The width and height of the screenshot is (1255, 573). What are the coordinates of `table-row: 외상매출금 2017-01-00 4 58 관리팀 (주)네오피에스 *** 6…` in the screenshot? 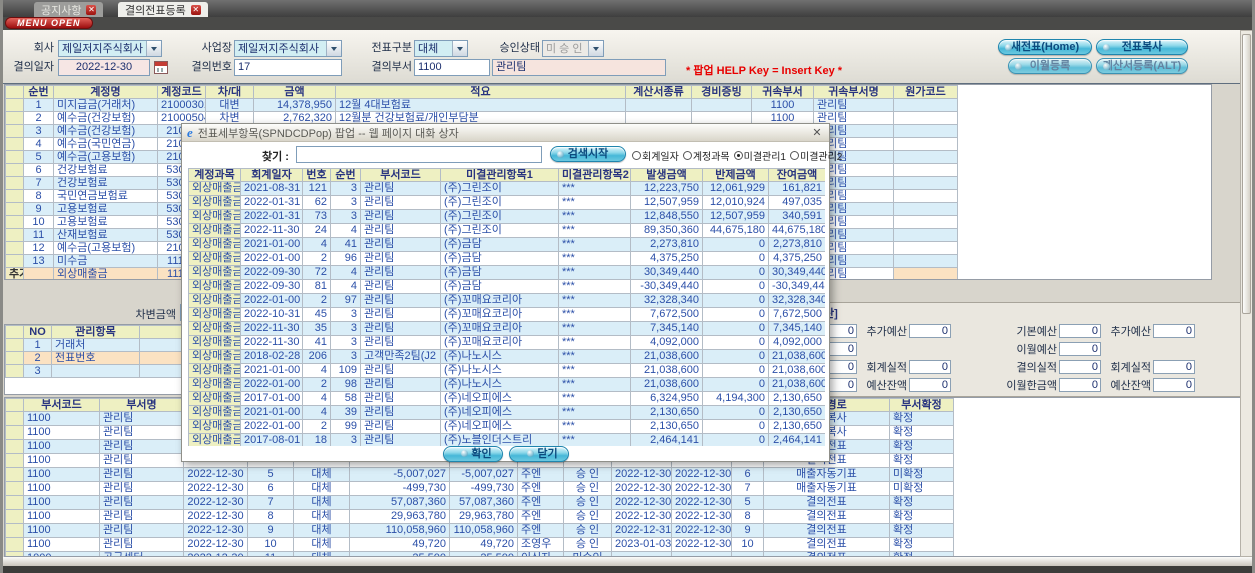 It's located at (506, 398).